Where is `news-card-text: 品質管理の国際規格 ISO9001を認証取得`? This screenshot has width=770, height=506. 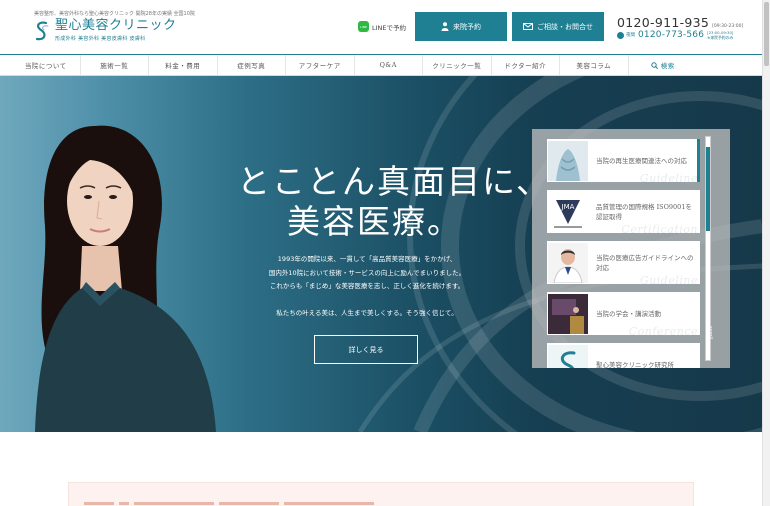
news-card-text: 品質管理の国際規格 ISO9001を認証取得 is located at coordinates (644, 211).